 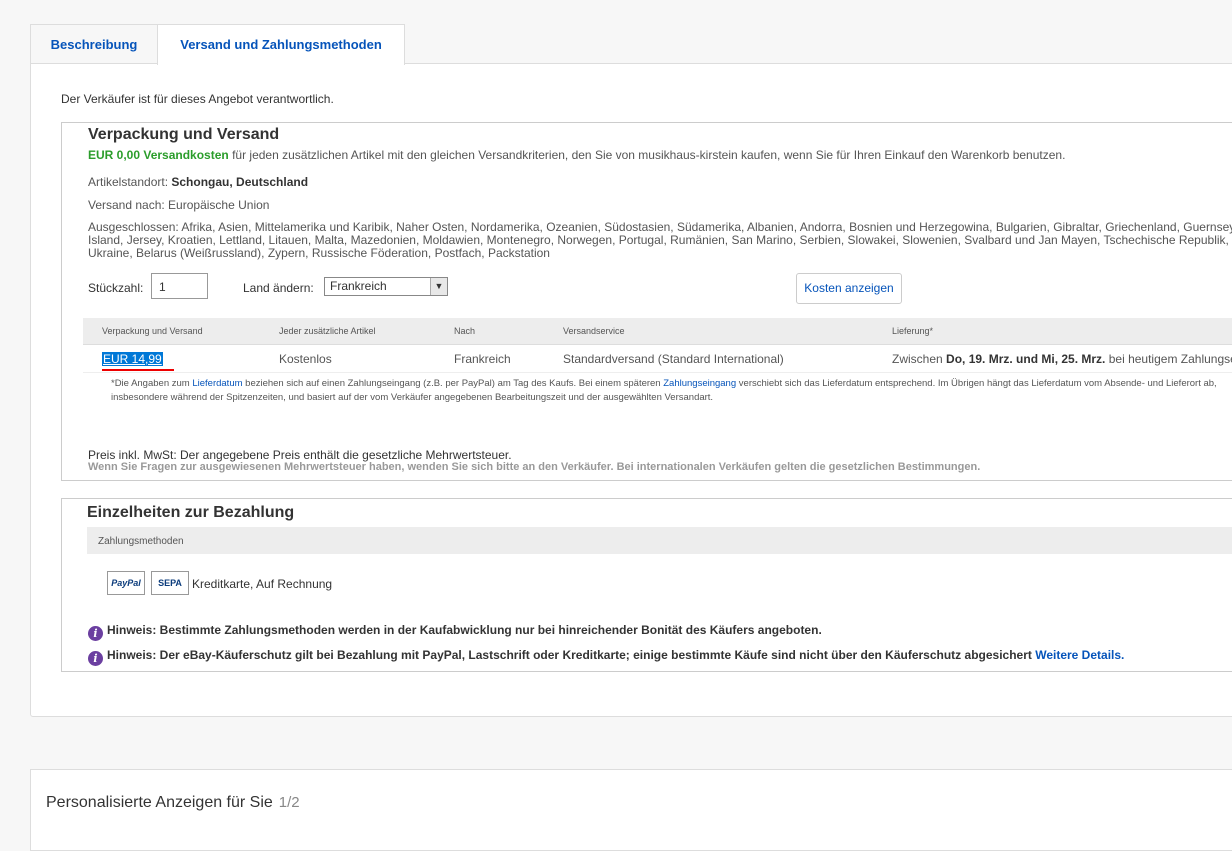 I want to click on tab-versand: Versand und Zahlungsmethoden, so click(x=281, y=44).